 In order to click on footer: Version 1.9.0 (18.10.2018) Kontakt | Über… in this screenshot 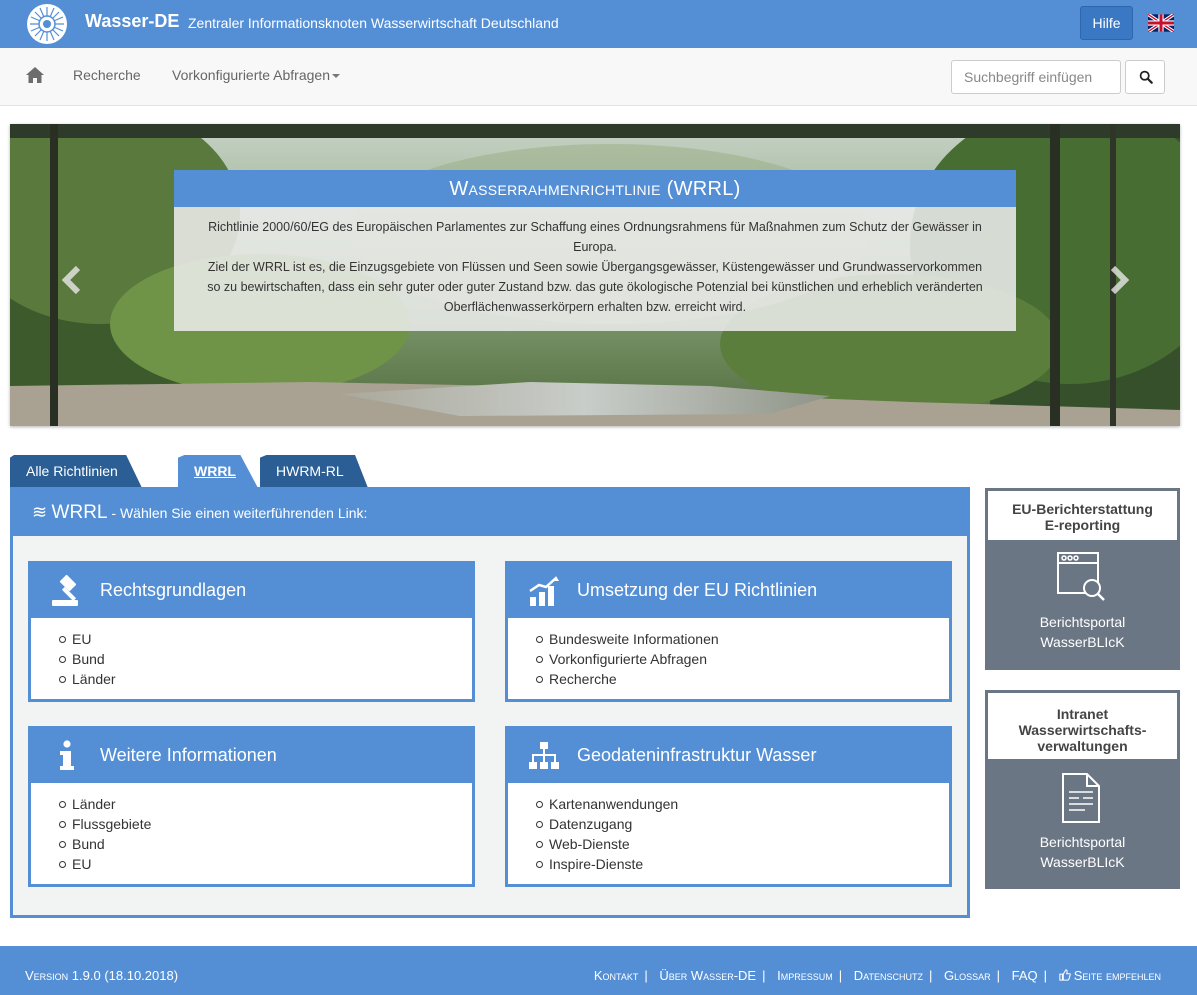, I will do `click(598, 970)`.